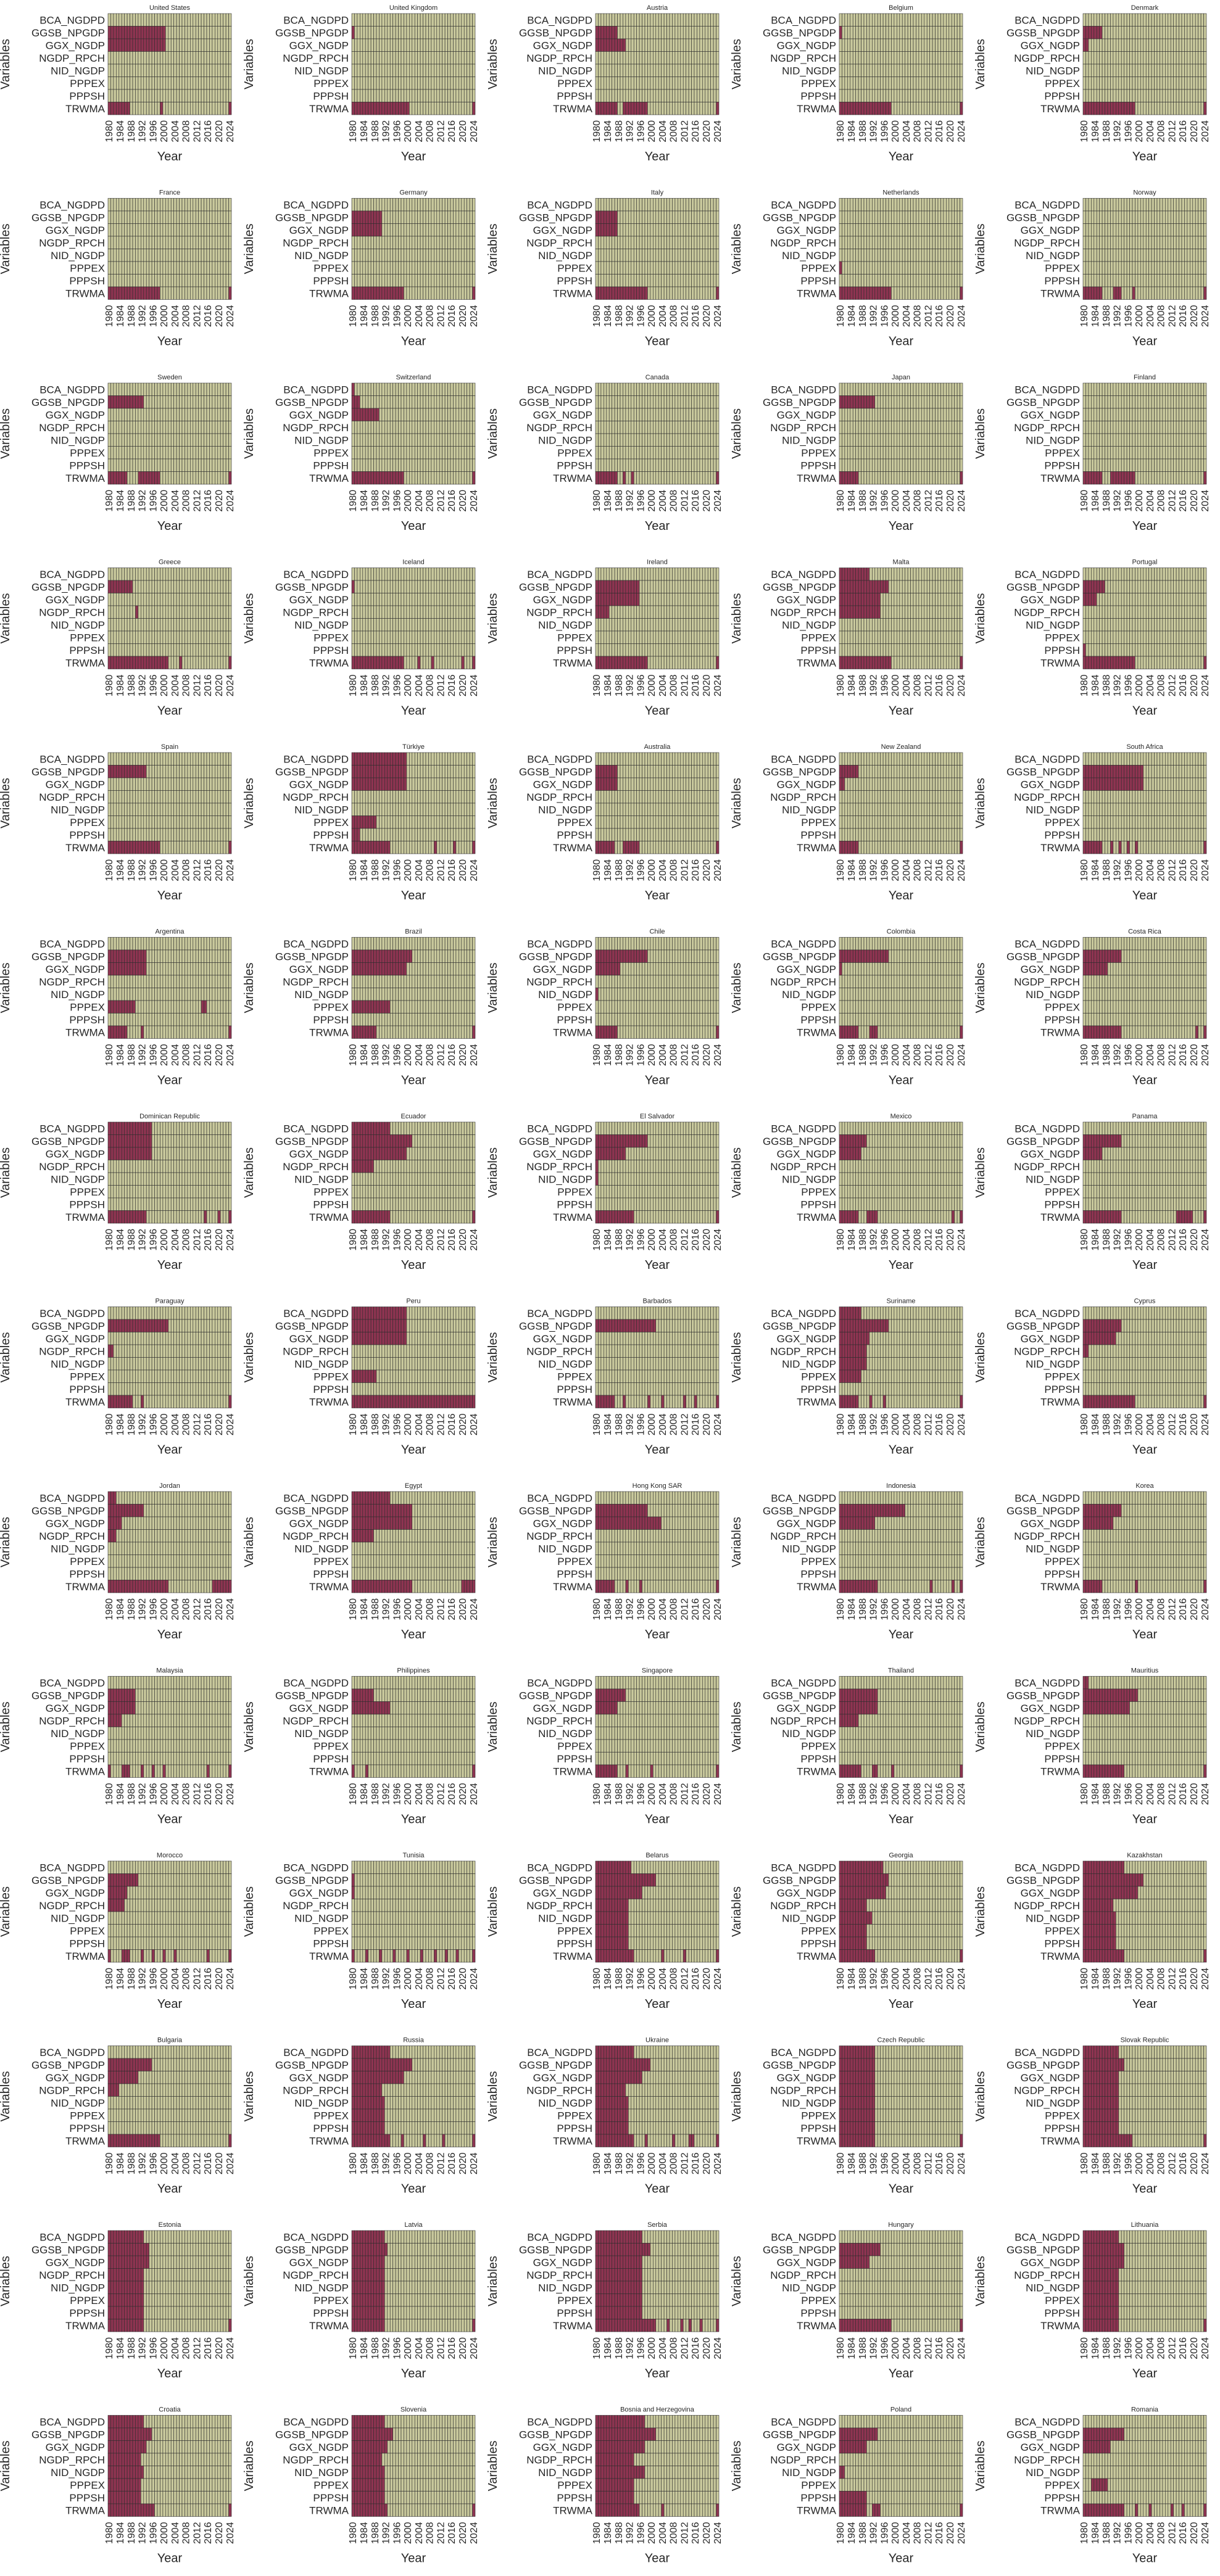 This screenshot has height=2576, width=1220. I want to click on panel-title: United States, so click(170, 8).